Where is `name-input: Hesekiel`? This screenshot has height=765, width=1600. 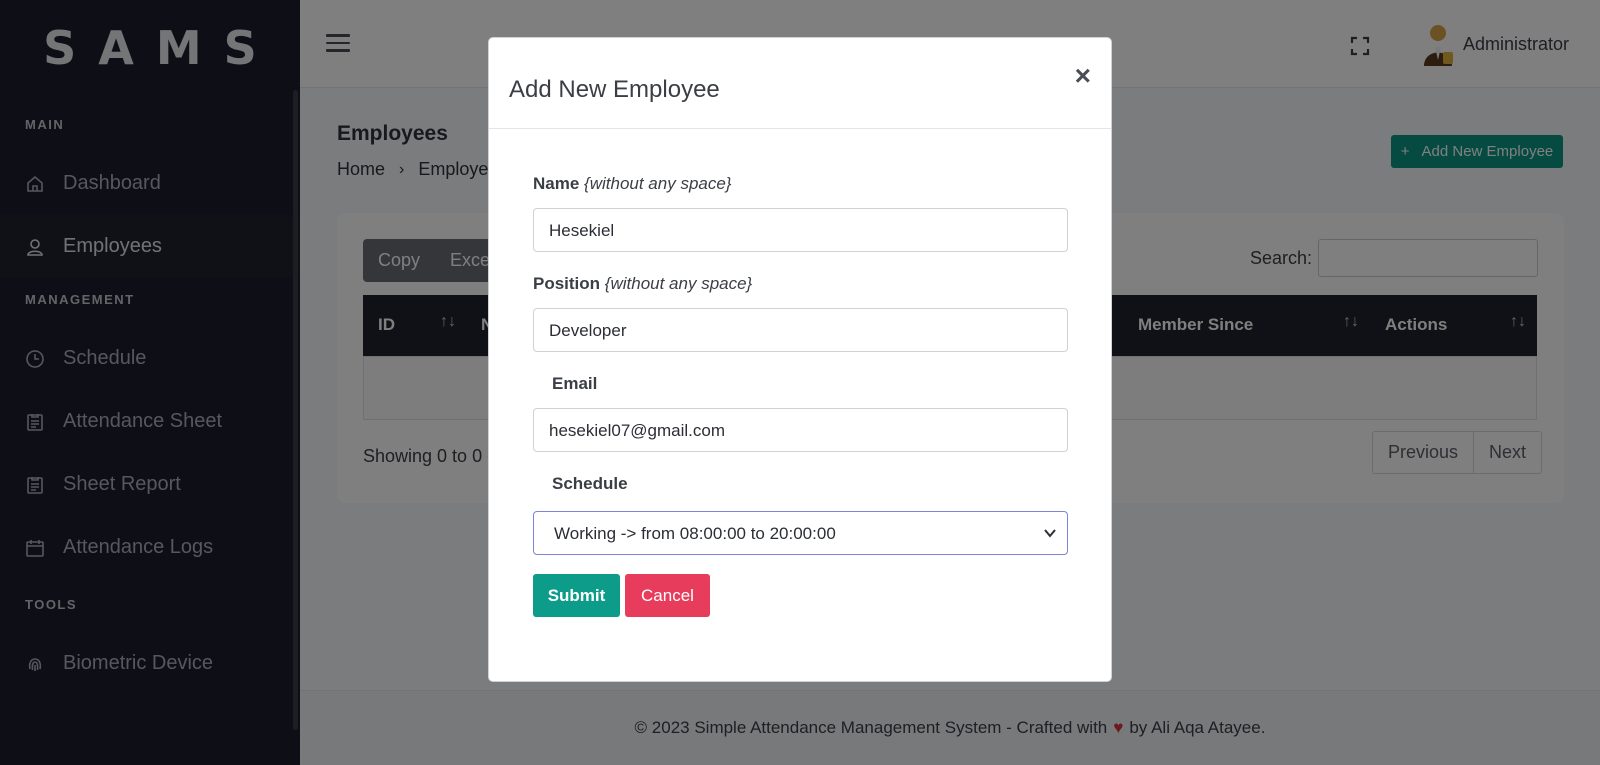 name-input: Hesekiel is located at coordinates (800, 230).